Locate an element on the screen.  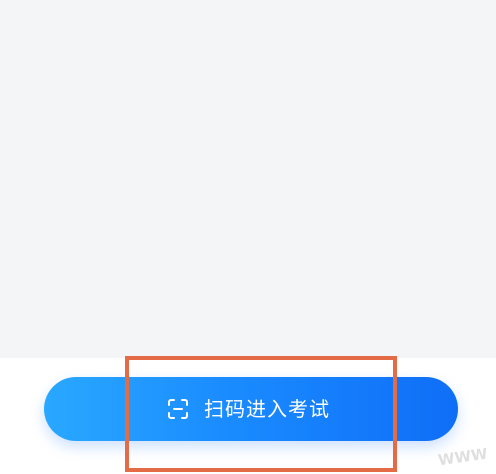
scan-enter-exam-button: 扫码进入考试 is located at coordinates (251, 409).